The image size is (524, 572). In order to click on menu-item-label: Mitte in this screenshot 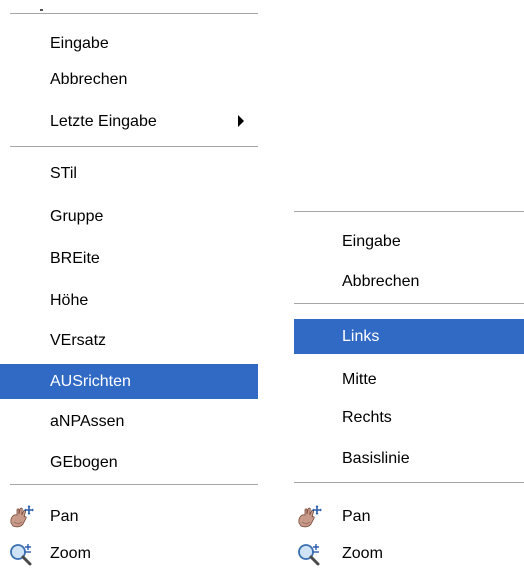, I will do `click(359, 379)`.